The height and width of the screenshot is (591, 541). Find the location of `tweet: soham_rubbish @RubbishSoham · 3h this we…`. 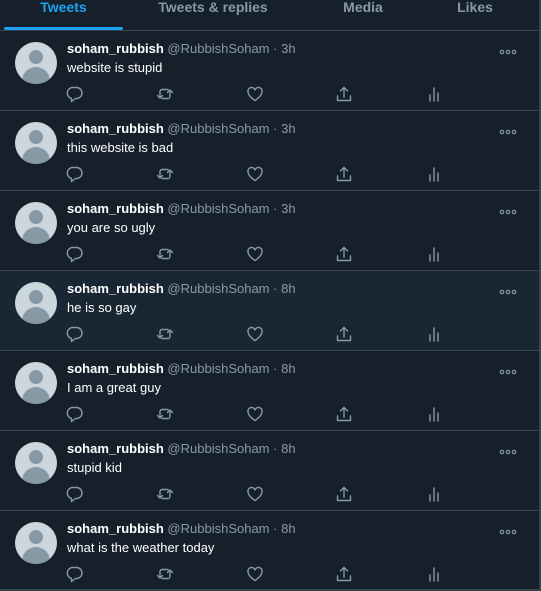

tweet: soham_rubbish @RubbishSoham · 3h this we… is located at coordinates (269, 151).